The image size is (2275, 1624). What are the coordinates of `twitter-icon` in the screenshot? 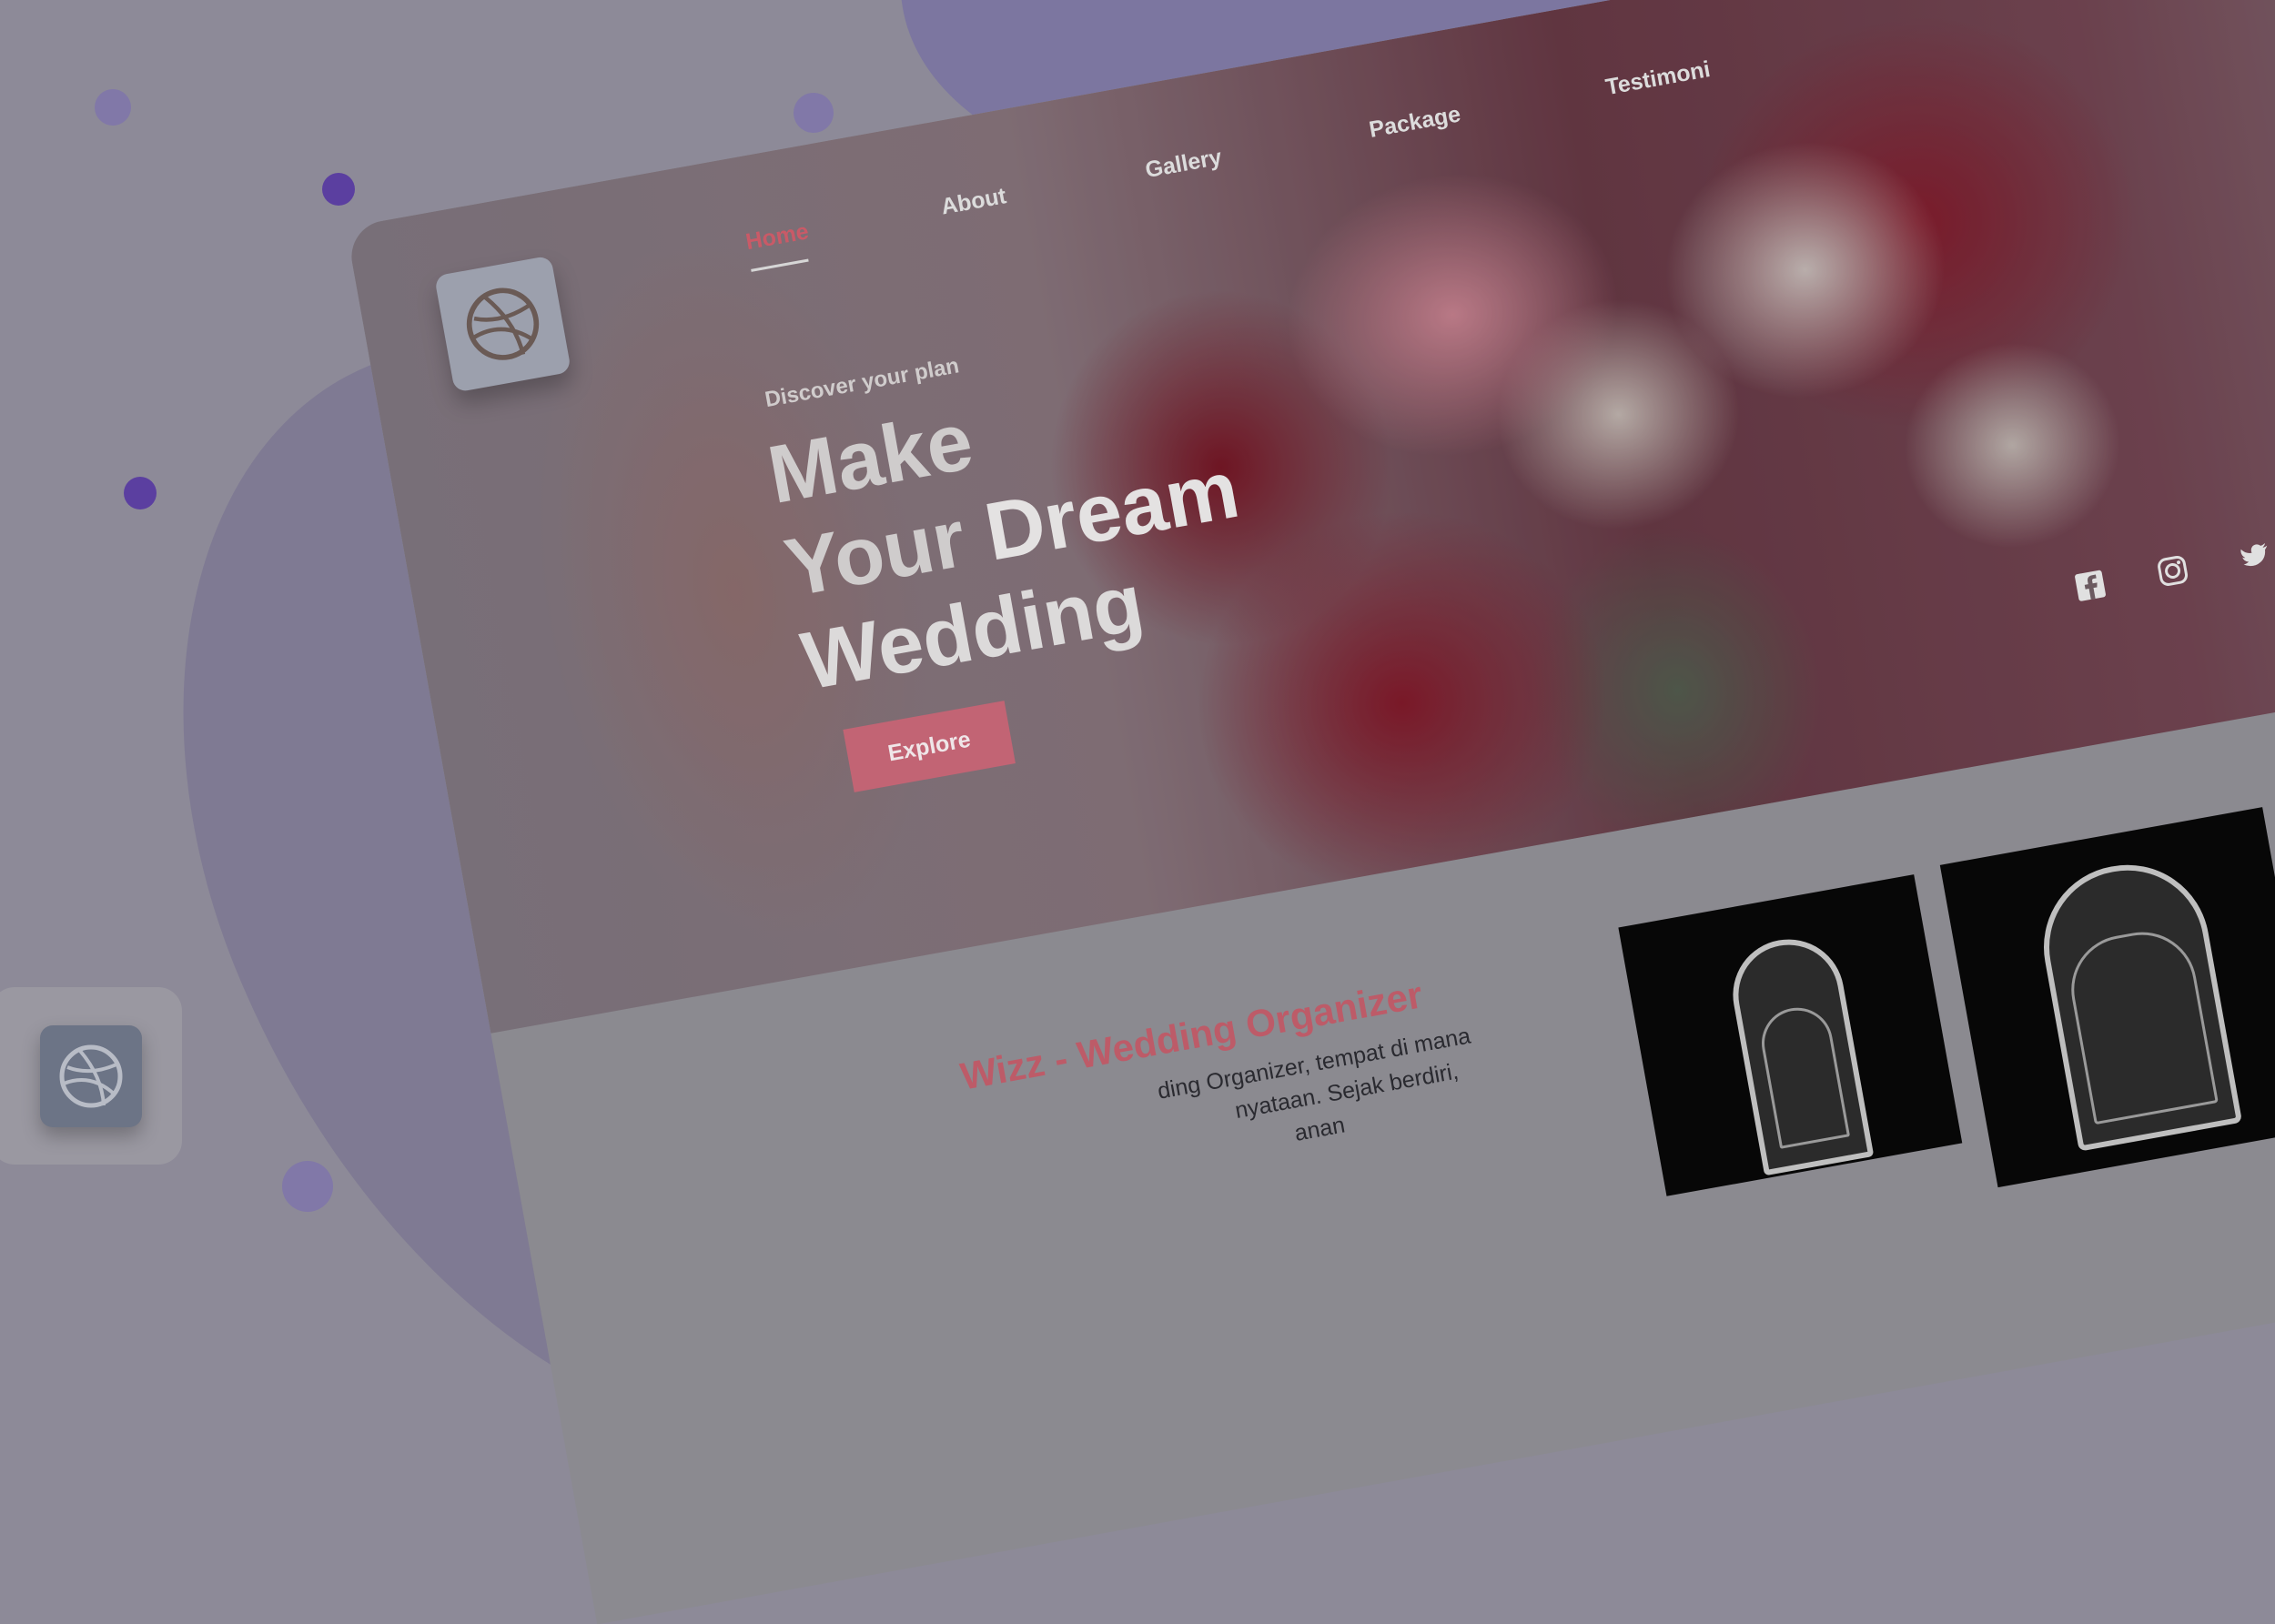 It's located at (2255, 555).